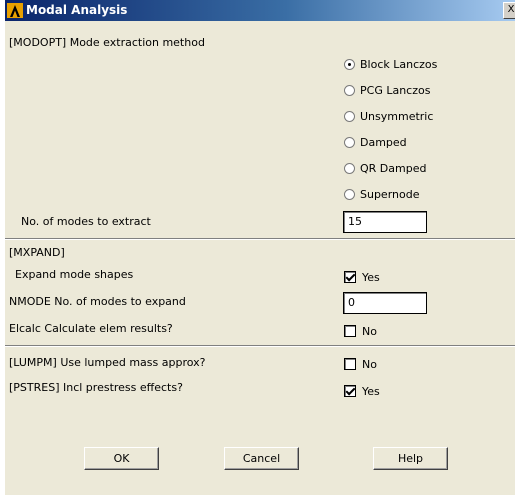 The image size is (515, 495). I want to click on expand-mode-shapes-checkbox: Yes, so click(362, 278).